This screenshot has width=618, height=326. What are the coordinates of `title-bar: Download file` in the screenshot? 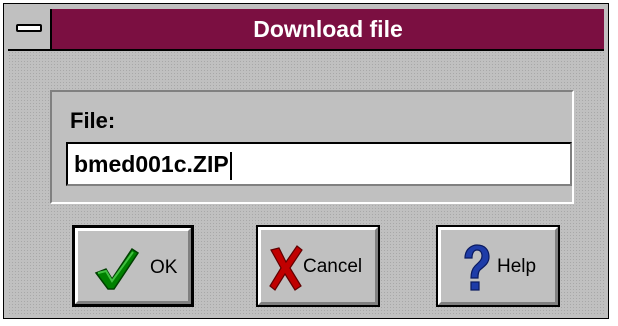 It's located at (306, 30).